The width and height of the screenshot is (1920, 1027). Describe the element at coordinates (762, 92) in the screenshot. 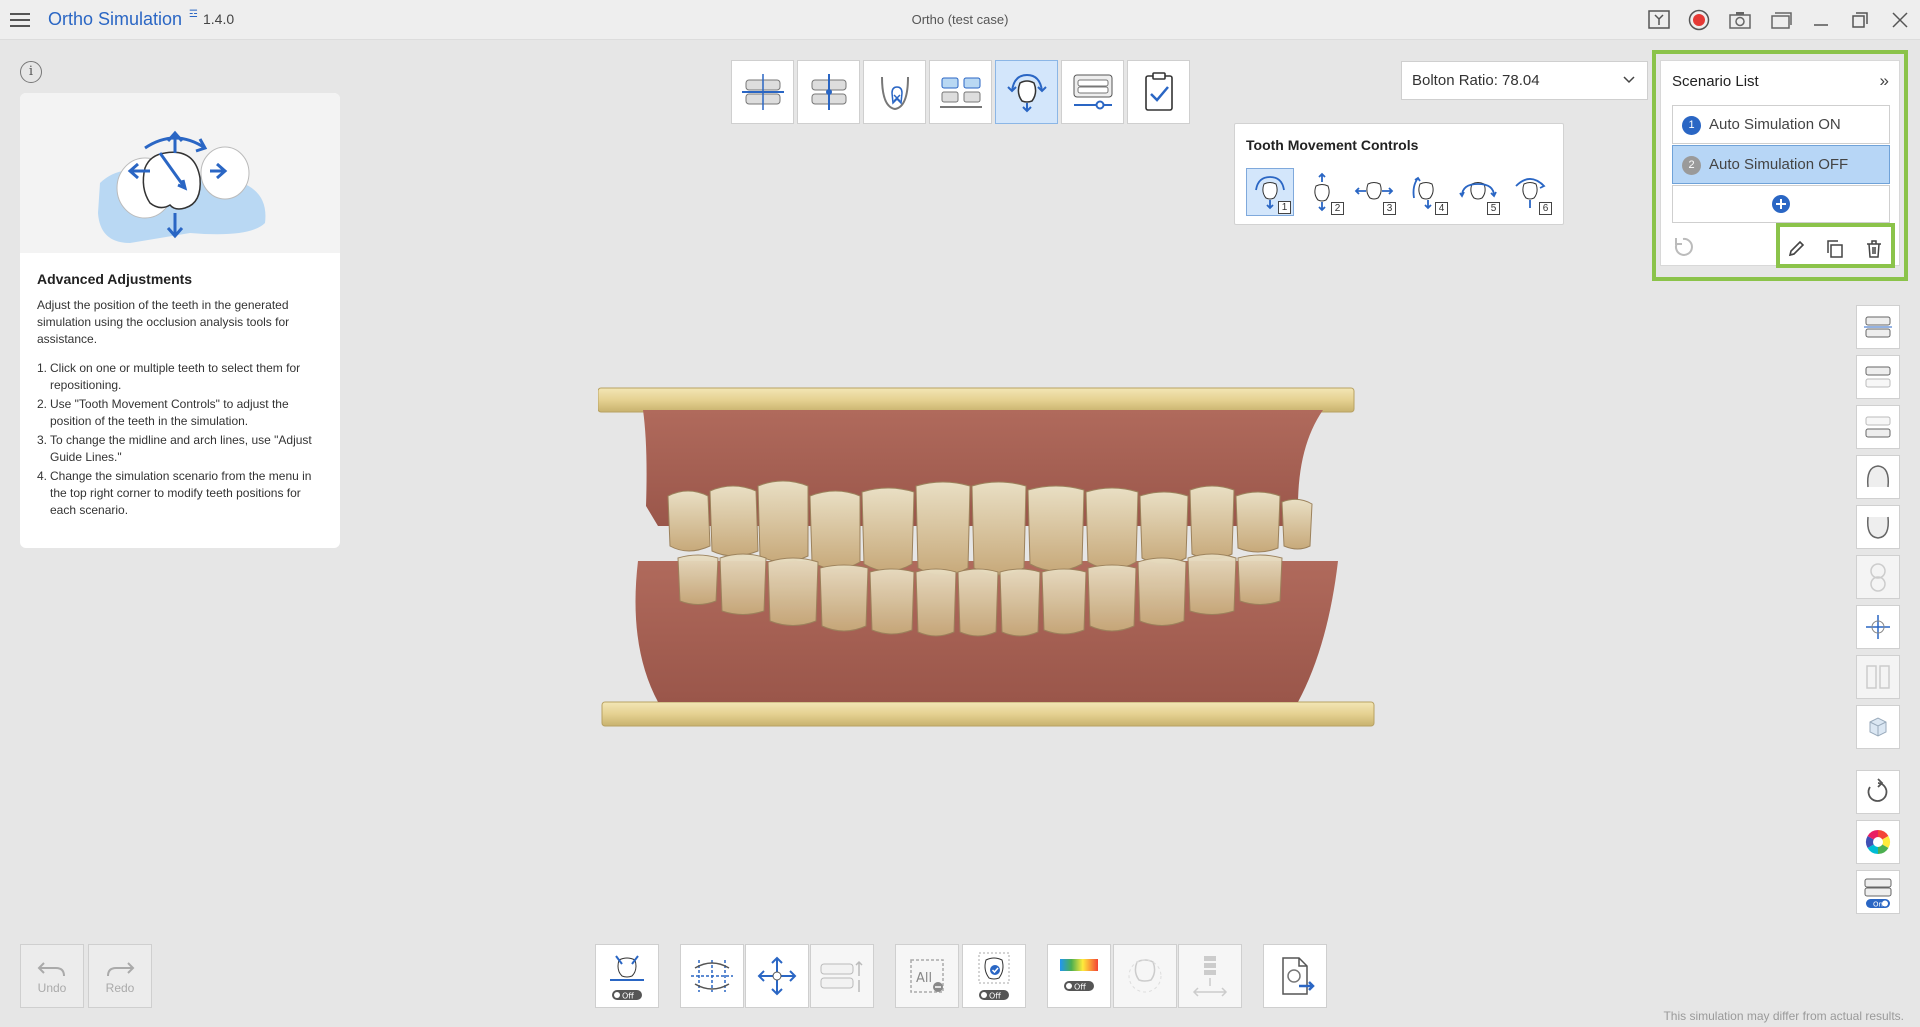

I see `occlusion-plane-button` at that location.